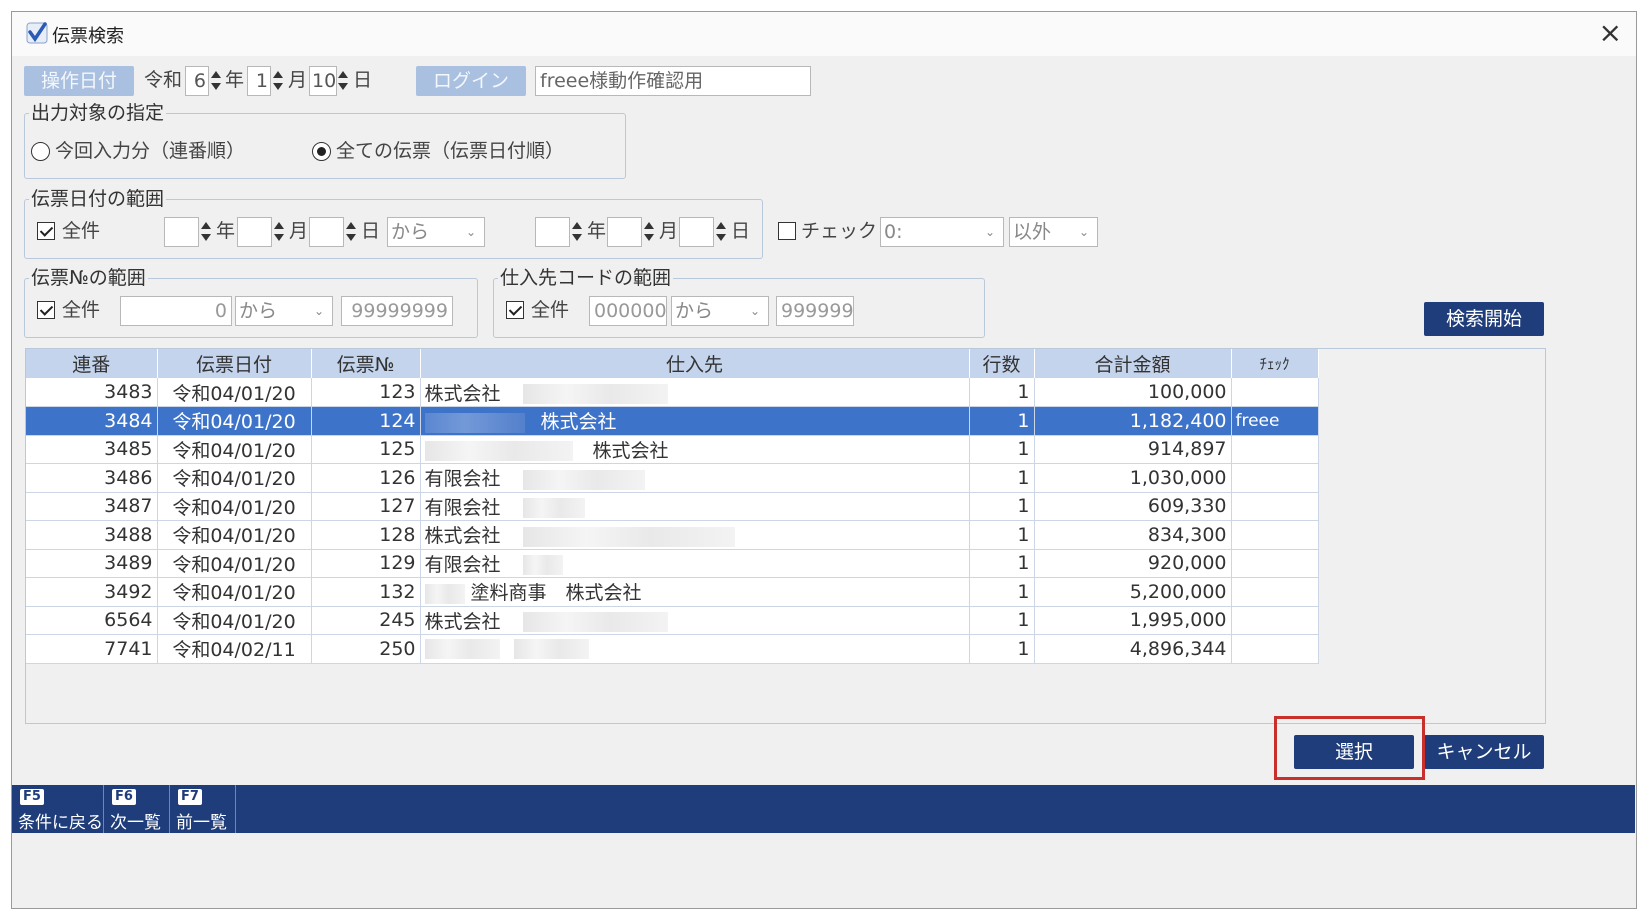 This screenshot has height=920, width=1646. I want to click on date-to-day-spinner, so click(720, 232).